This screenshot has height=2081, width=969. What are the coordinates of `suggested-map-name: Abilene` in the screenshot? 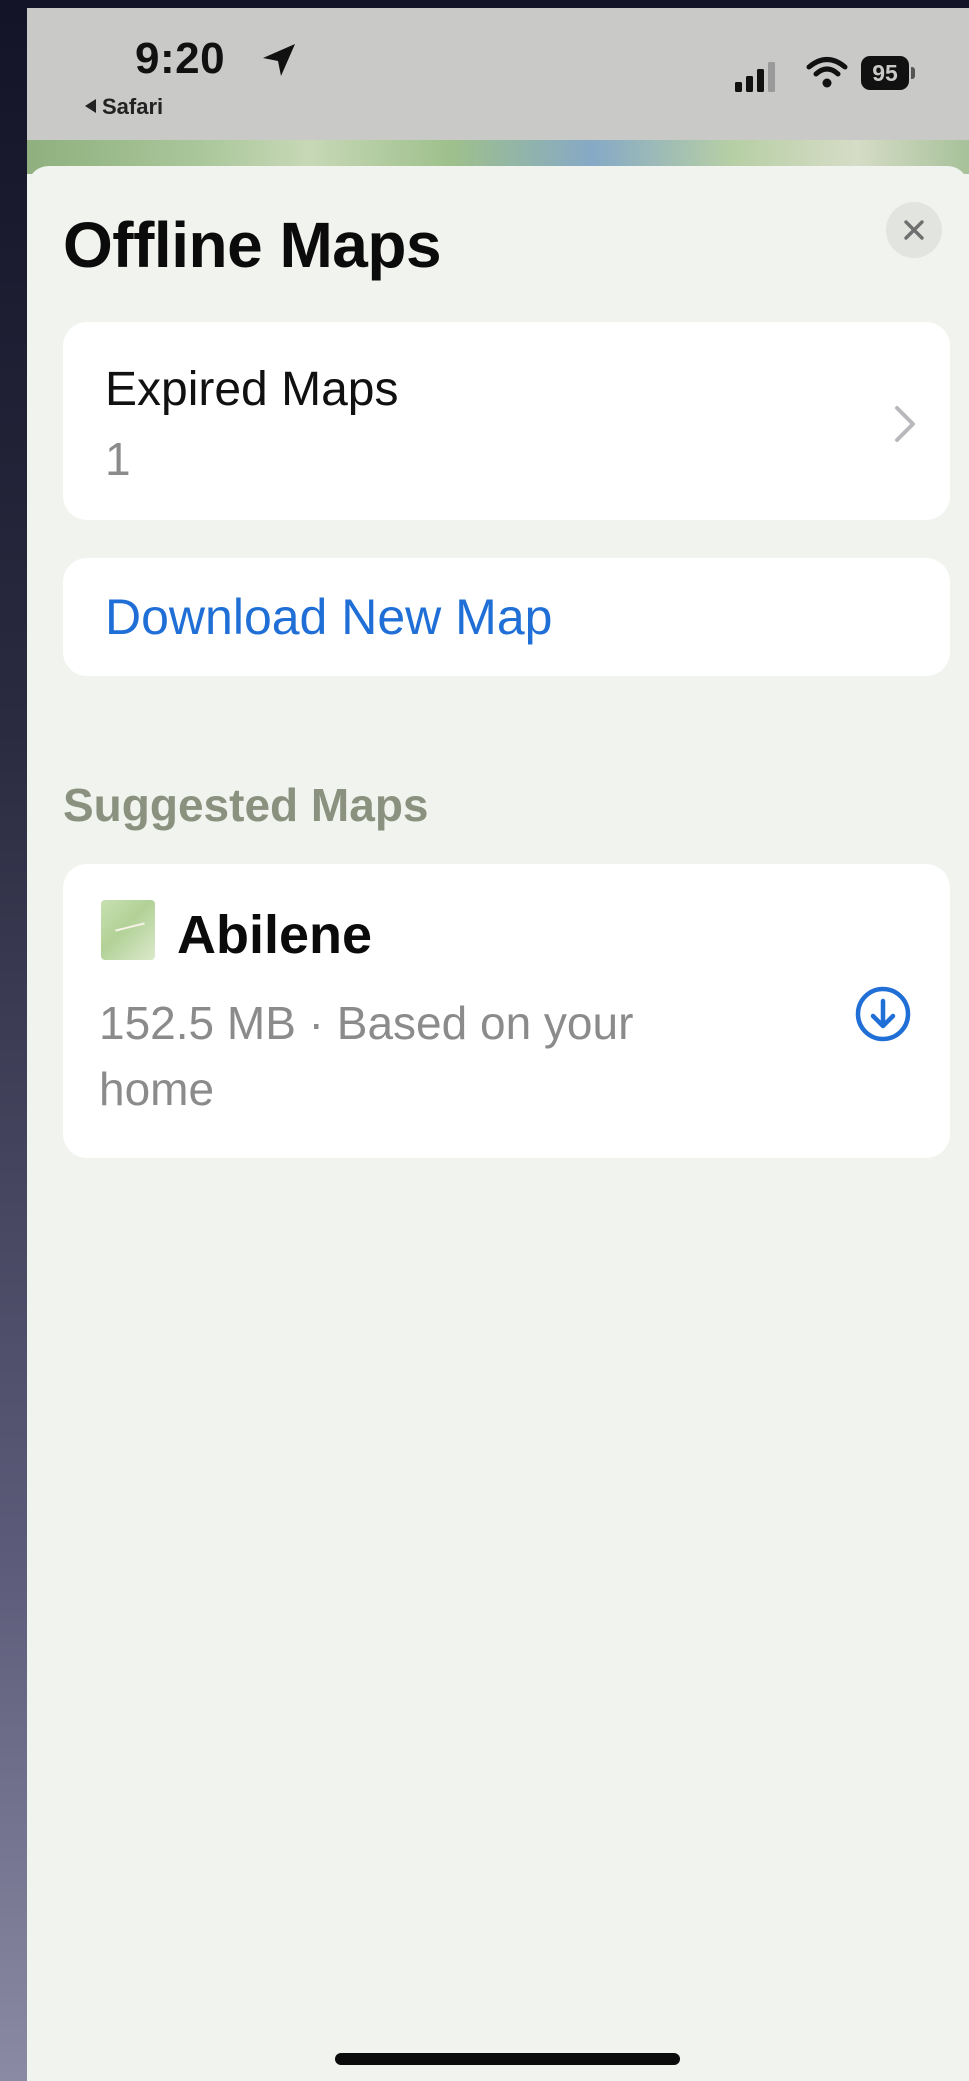 It's located at (275, 935).